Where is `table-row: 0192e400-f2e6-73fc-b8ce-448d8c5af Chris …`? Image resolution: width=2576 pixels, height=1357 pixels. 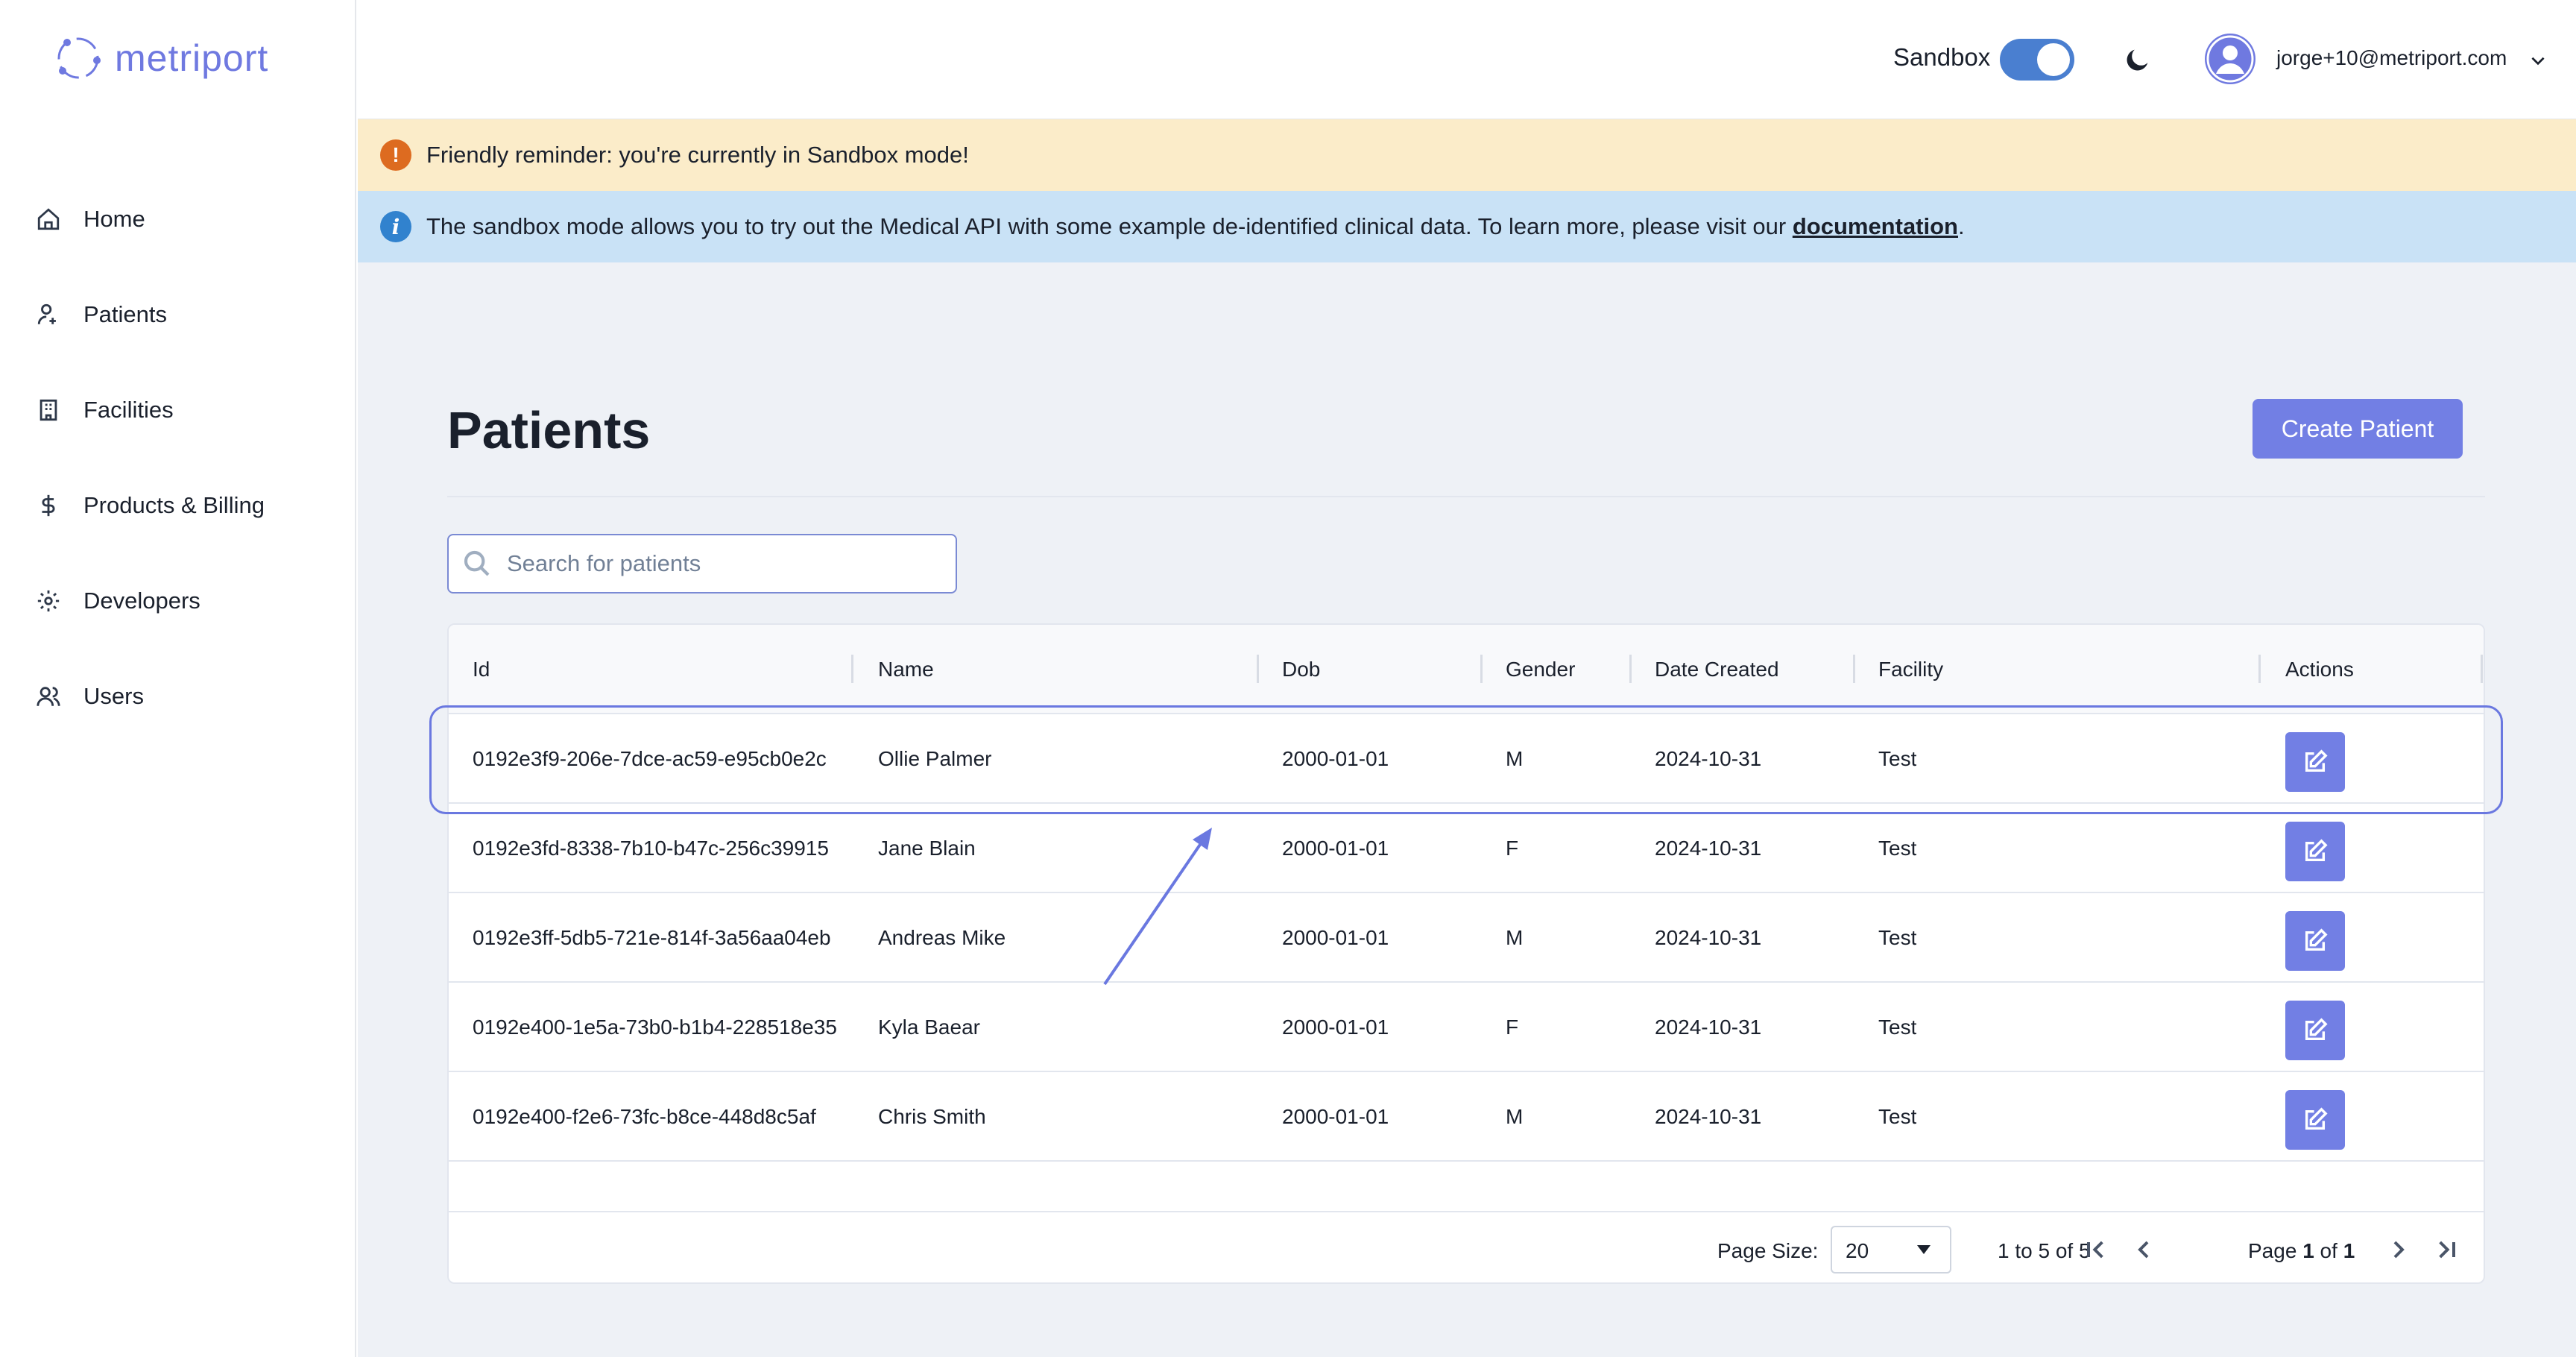
table-row: 0192e400-f2e6-73fc-b8ce-448d8c5af Chris … is located at coordinates (1466, 1117).